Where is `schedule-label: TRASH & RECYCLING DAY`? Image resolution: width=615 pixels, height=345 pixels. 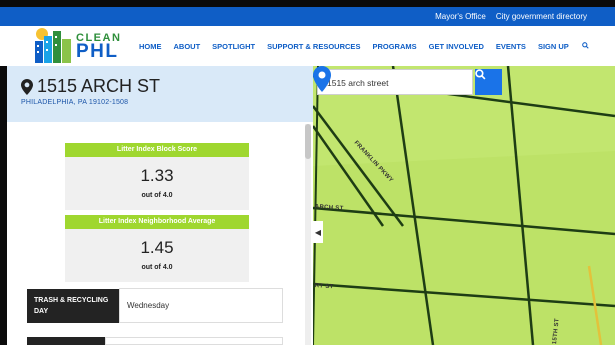
schedule-label: TRASH & RECYCLING DAY is located at coordinates (73, 305).